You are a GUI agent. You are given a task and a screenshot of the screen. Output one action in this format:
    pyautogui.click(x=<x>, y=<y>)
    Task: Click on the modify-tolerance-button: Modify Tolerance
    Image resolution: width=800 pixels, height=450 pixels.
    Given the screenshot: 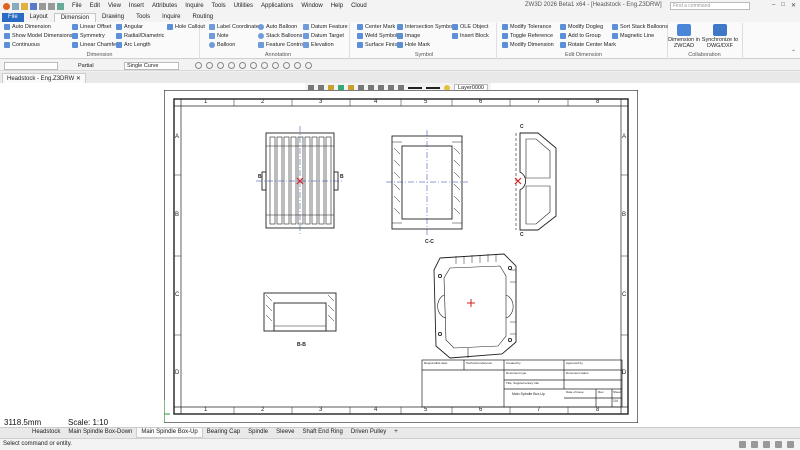 What is the action you would take?
    pyautogui.click(x=526, y=27)
    